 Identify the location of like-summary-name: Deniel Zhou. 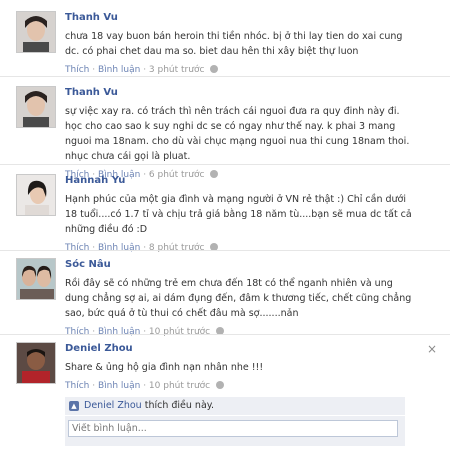
(113, 405).